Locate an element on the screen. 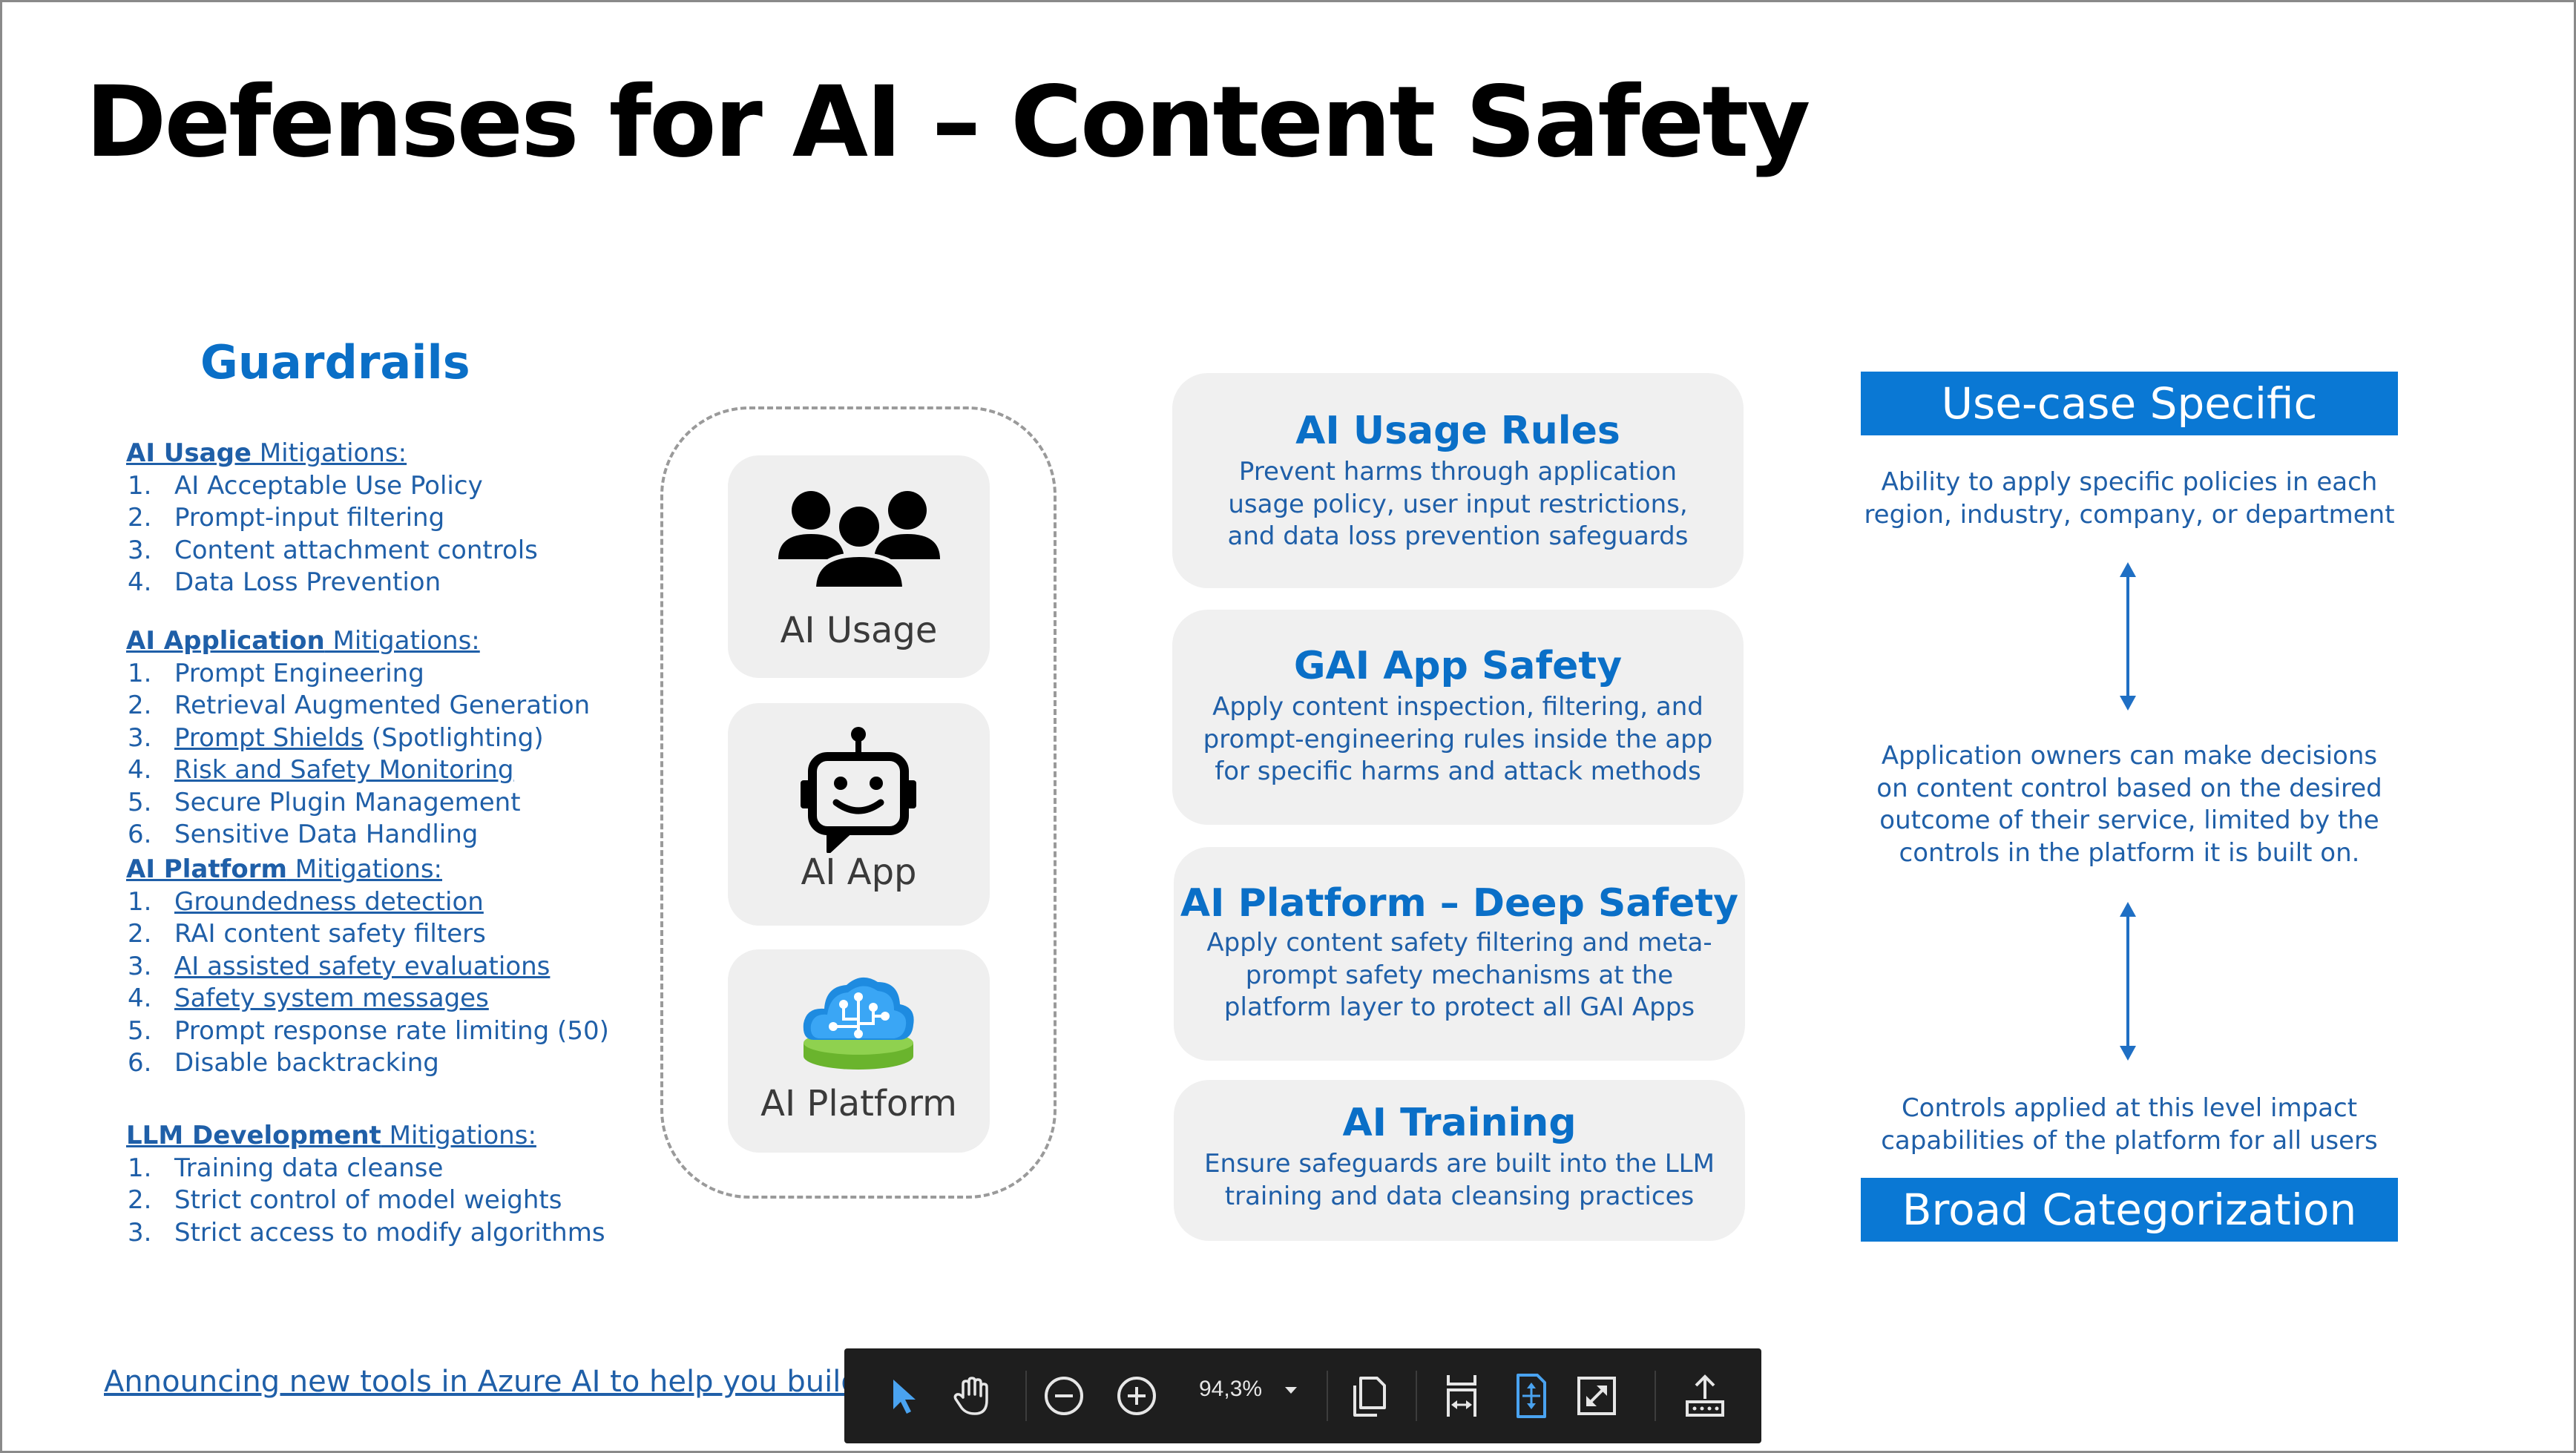  broad-categorization-band: Broad Categorization is located at coordinates (2129, 1210).